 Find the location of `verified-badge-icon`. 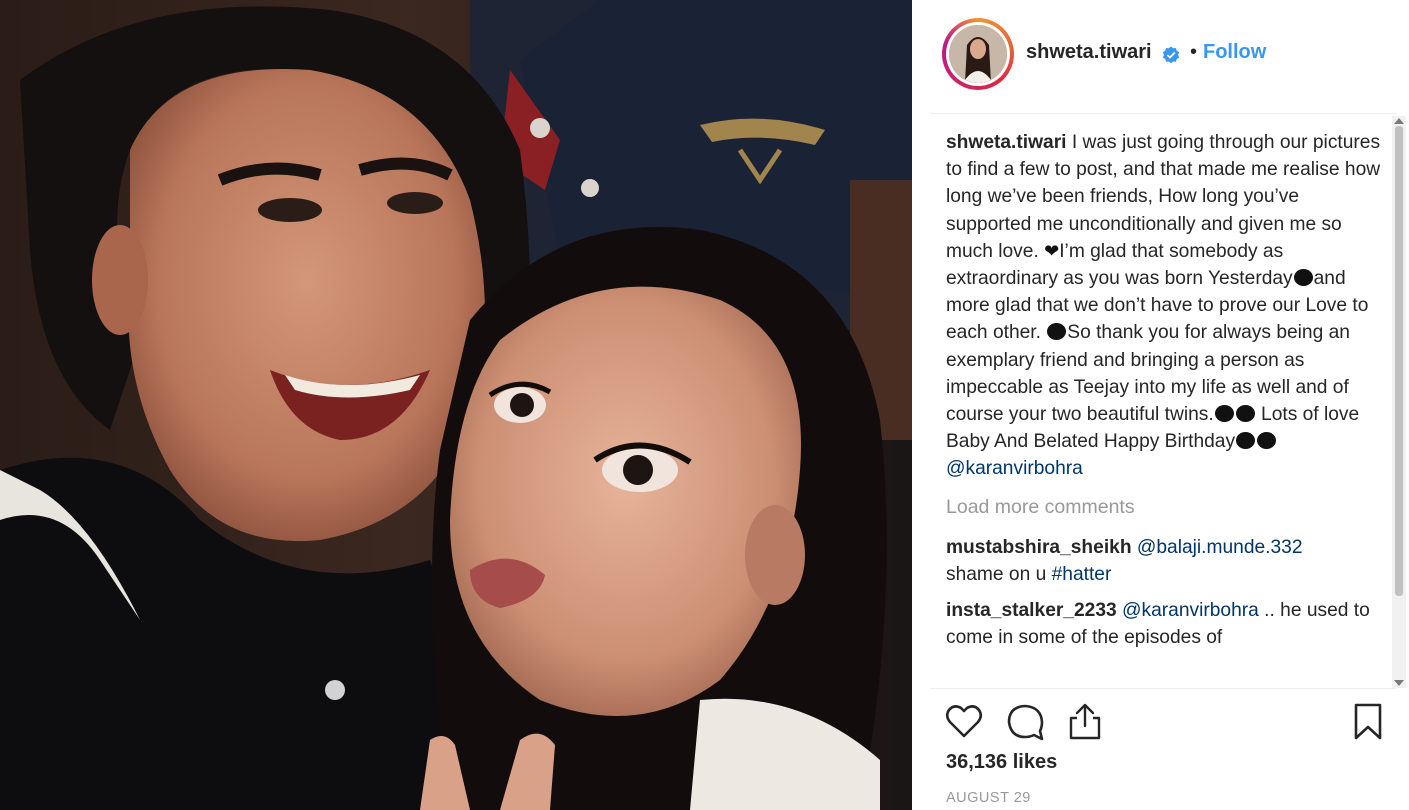

verified-badge-icon is located at coordinates (1171, 55).